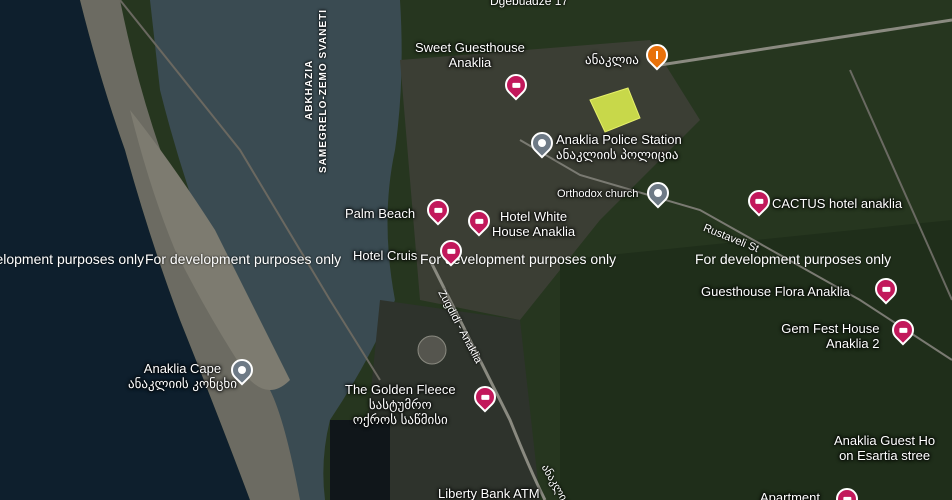 This screenshot has width=952, height=500. What do you see at coordinates (612, 59) in the screenshot?
I see `place-label-anaklia-restaurant: ანაკლია` at bounding box center [612, 59].